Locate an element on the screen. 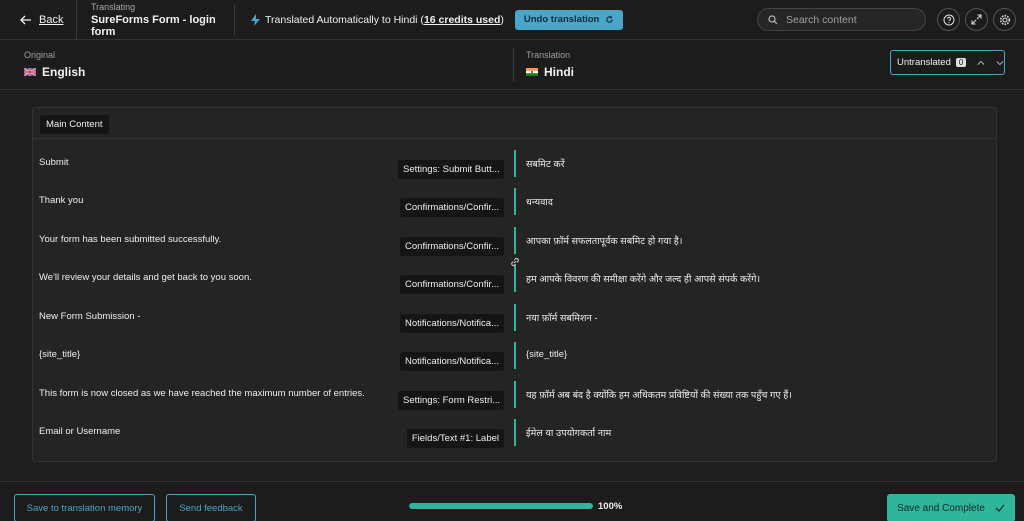  translation-row: Submit Settings: Submit Butt... सबमिट करें is located at coordinates (512, 172).